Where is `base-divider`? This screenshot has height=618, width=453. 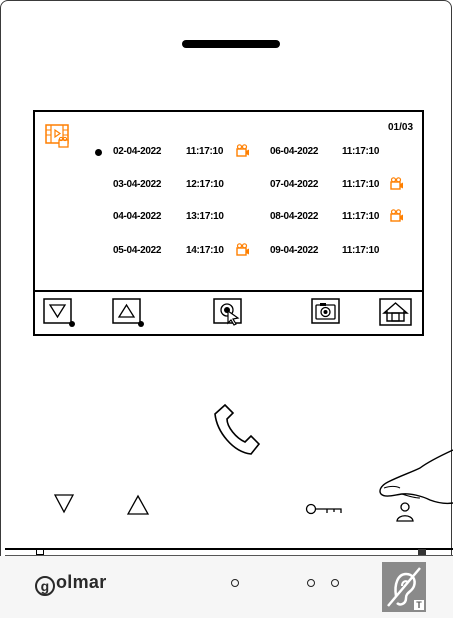 base-divider is located at coordinates (229, 549).